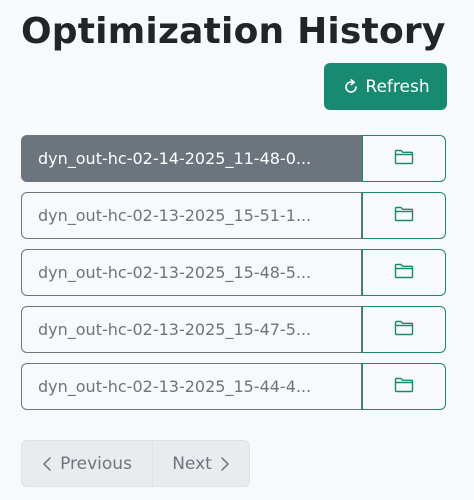 Image resolution: width=474 pixels, height=500 pixels. What do you see at coordinates (192, 463) in the screenshot?
I see `next-label: Next` at bounding box center [192, 463].